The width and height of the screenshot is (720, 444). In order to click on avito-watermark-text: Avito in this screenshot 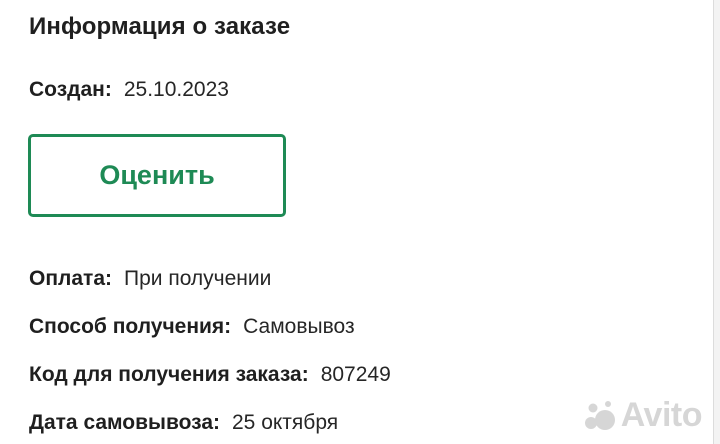, I will do `click(661, 415)`.